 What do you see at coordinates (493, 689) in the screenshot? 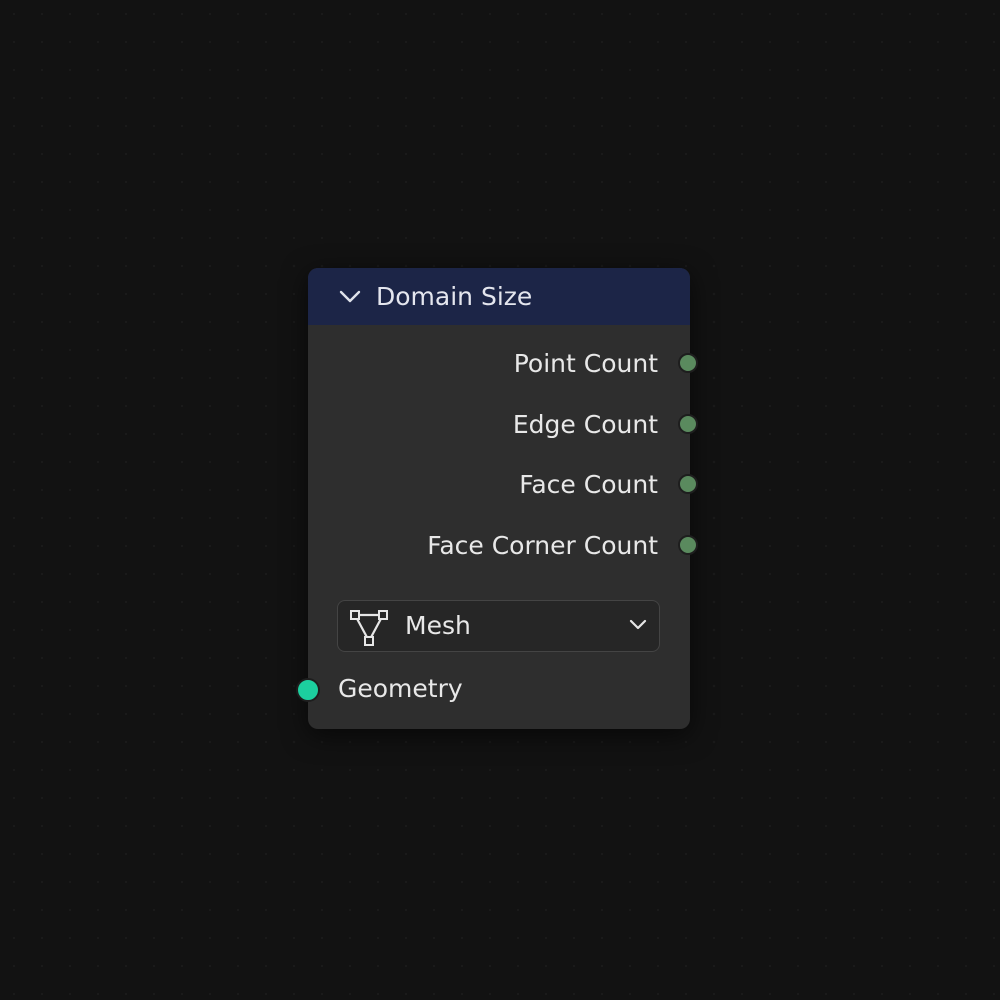
I see `input-row-geometry: Geometry` at bounding box center [493, 689].